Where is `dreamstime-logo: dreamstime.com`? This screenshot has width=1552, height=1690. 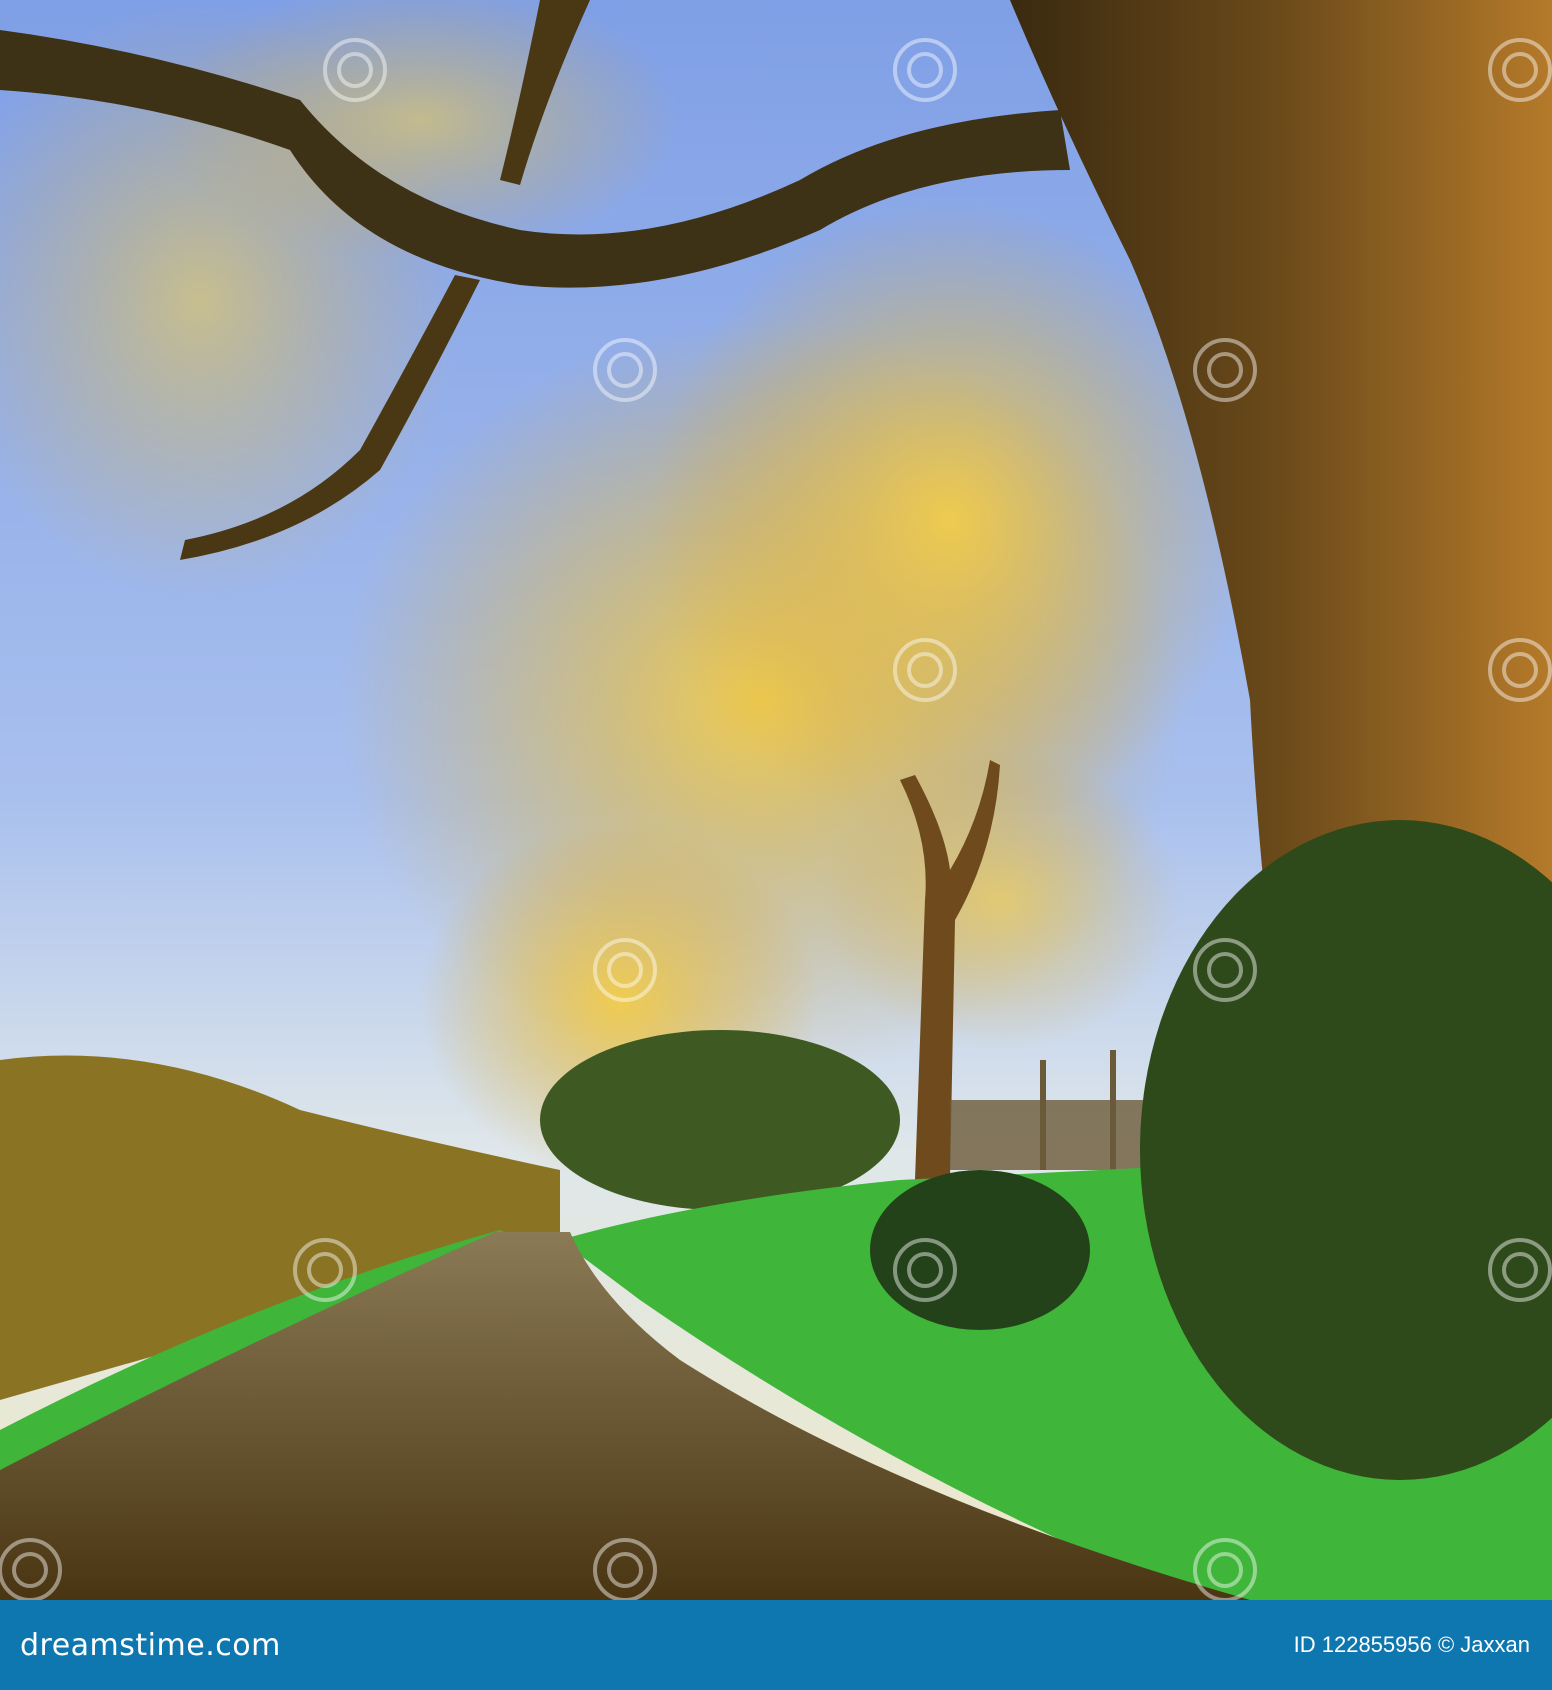
dreamstime-logo: dreamstime.com is located at coordinates (150, 1645).